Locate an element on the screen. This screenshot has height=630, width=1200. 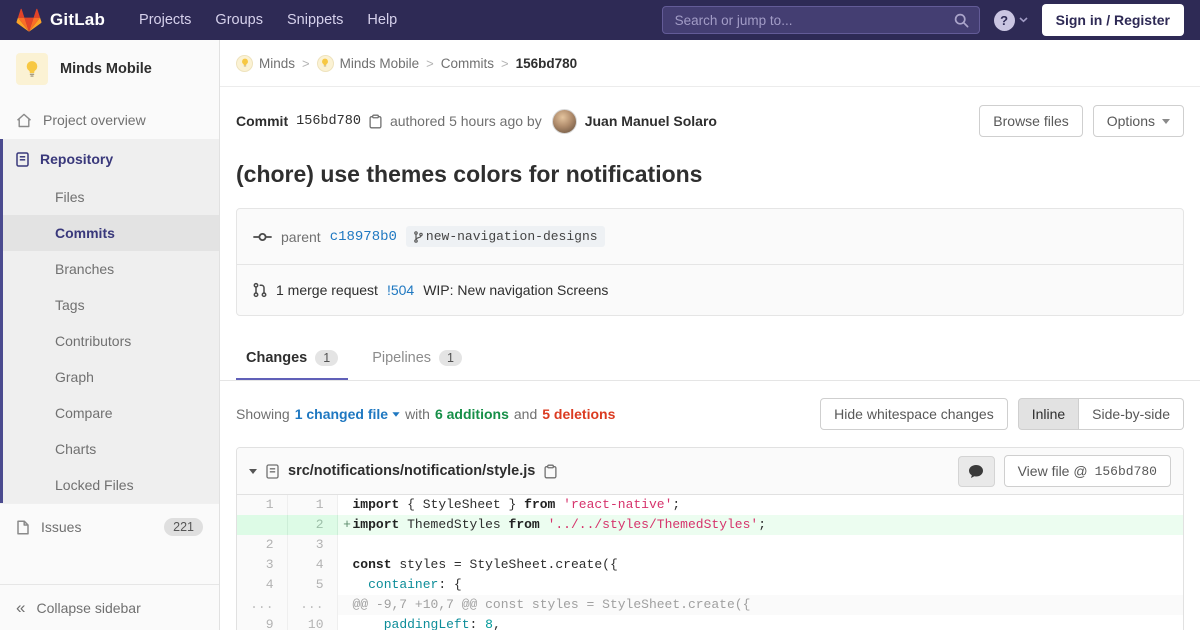
line-number-old: 4 is located at coordinates (262, 585).